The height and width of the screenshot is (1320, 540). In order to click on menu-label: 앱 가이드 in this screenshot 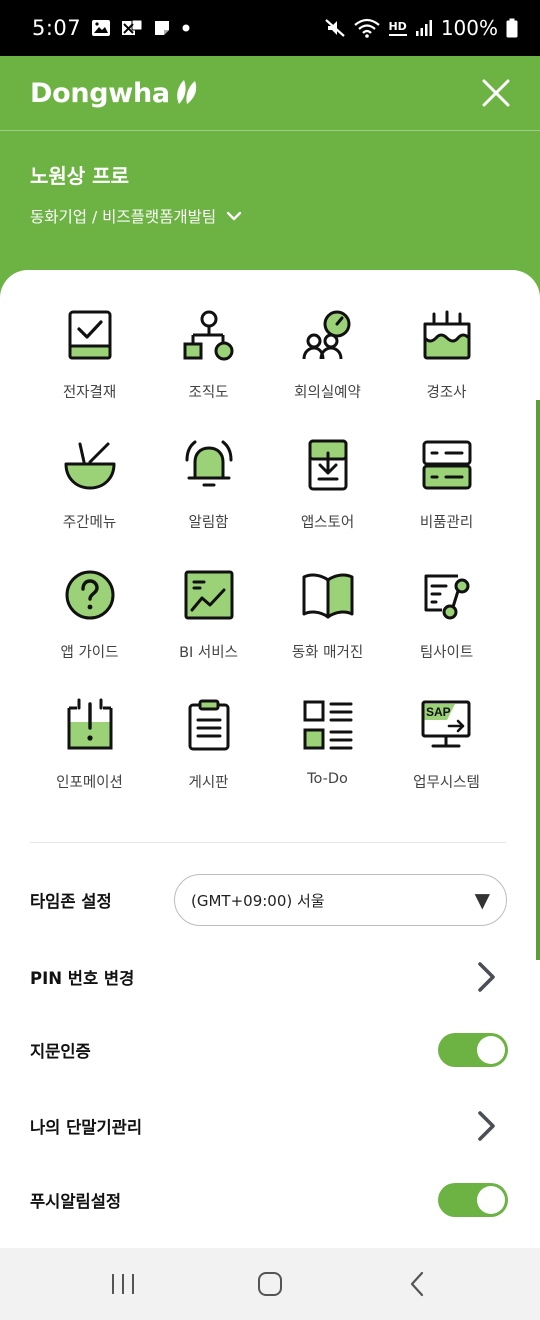, I will do `click(89, 653)`.